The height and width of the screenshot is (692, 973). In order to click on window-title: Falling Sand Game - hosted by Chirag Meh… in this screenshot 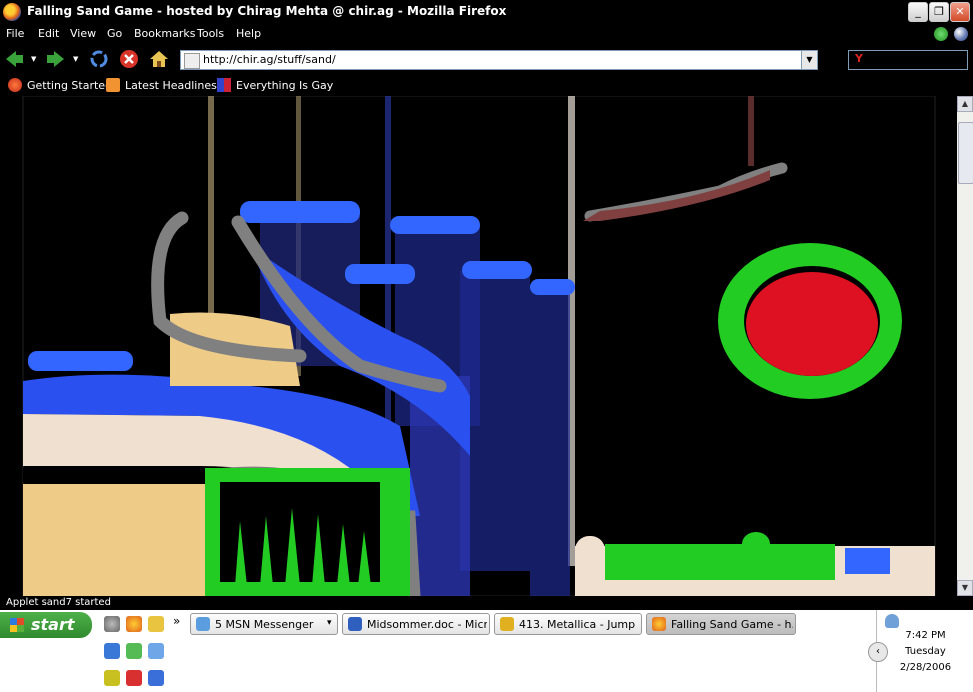, I will do `click(267, 11)`.